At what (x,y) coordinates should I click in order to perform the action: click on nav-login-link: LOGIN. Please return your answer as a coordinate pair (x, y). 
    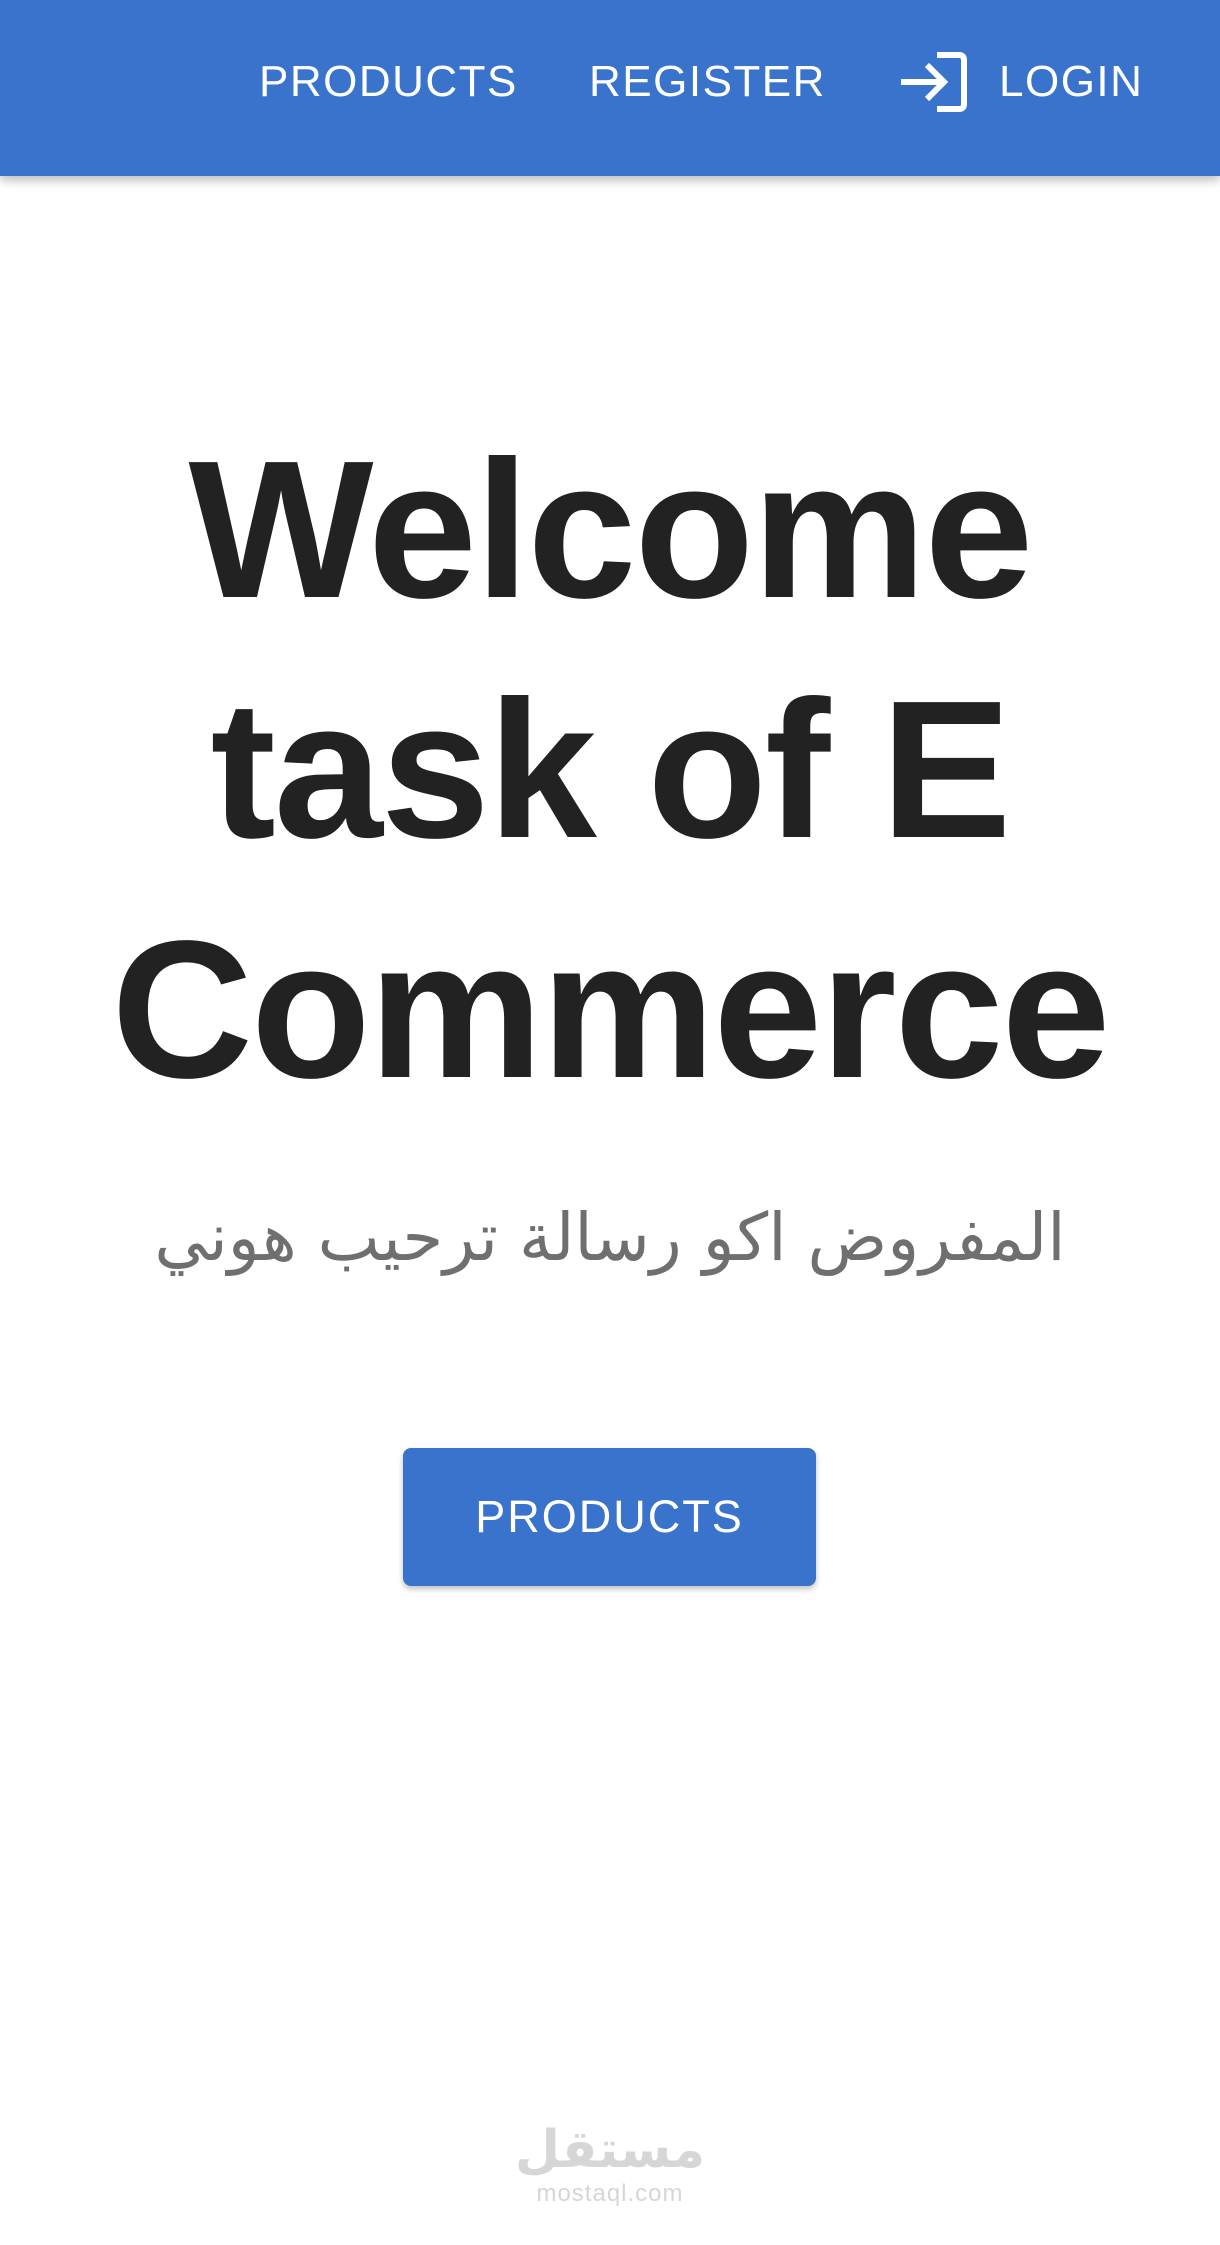
    Looking at the image, I should click on (1020, 82).